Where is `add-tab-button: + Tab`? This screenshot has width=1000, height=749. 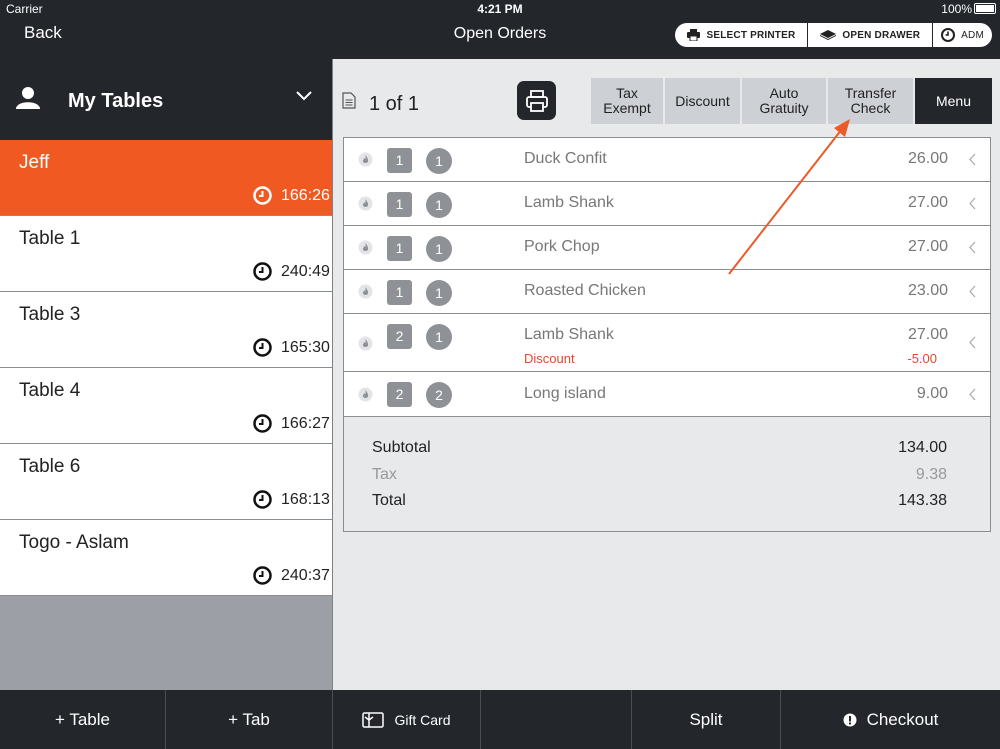
add-tab-button: + Tab is located at coordinates (249, 719).